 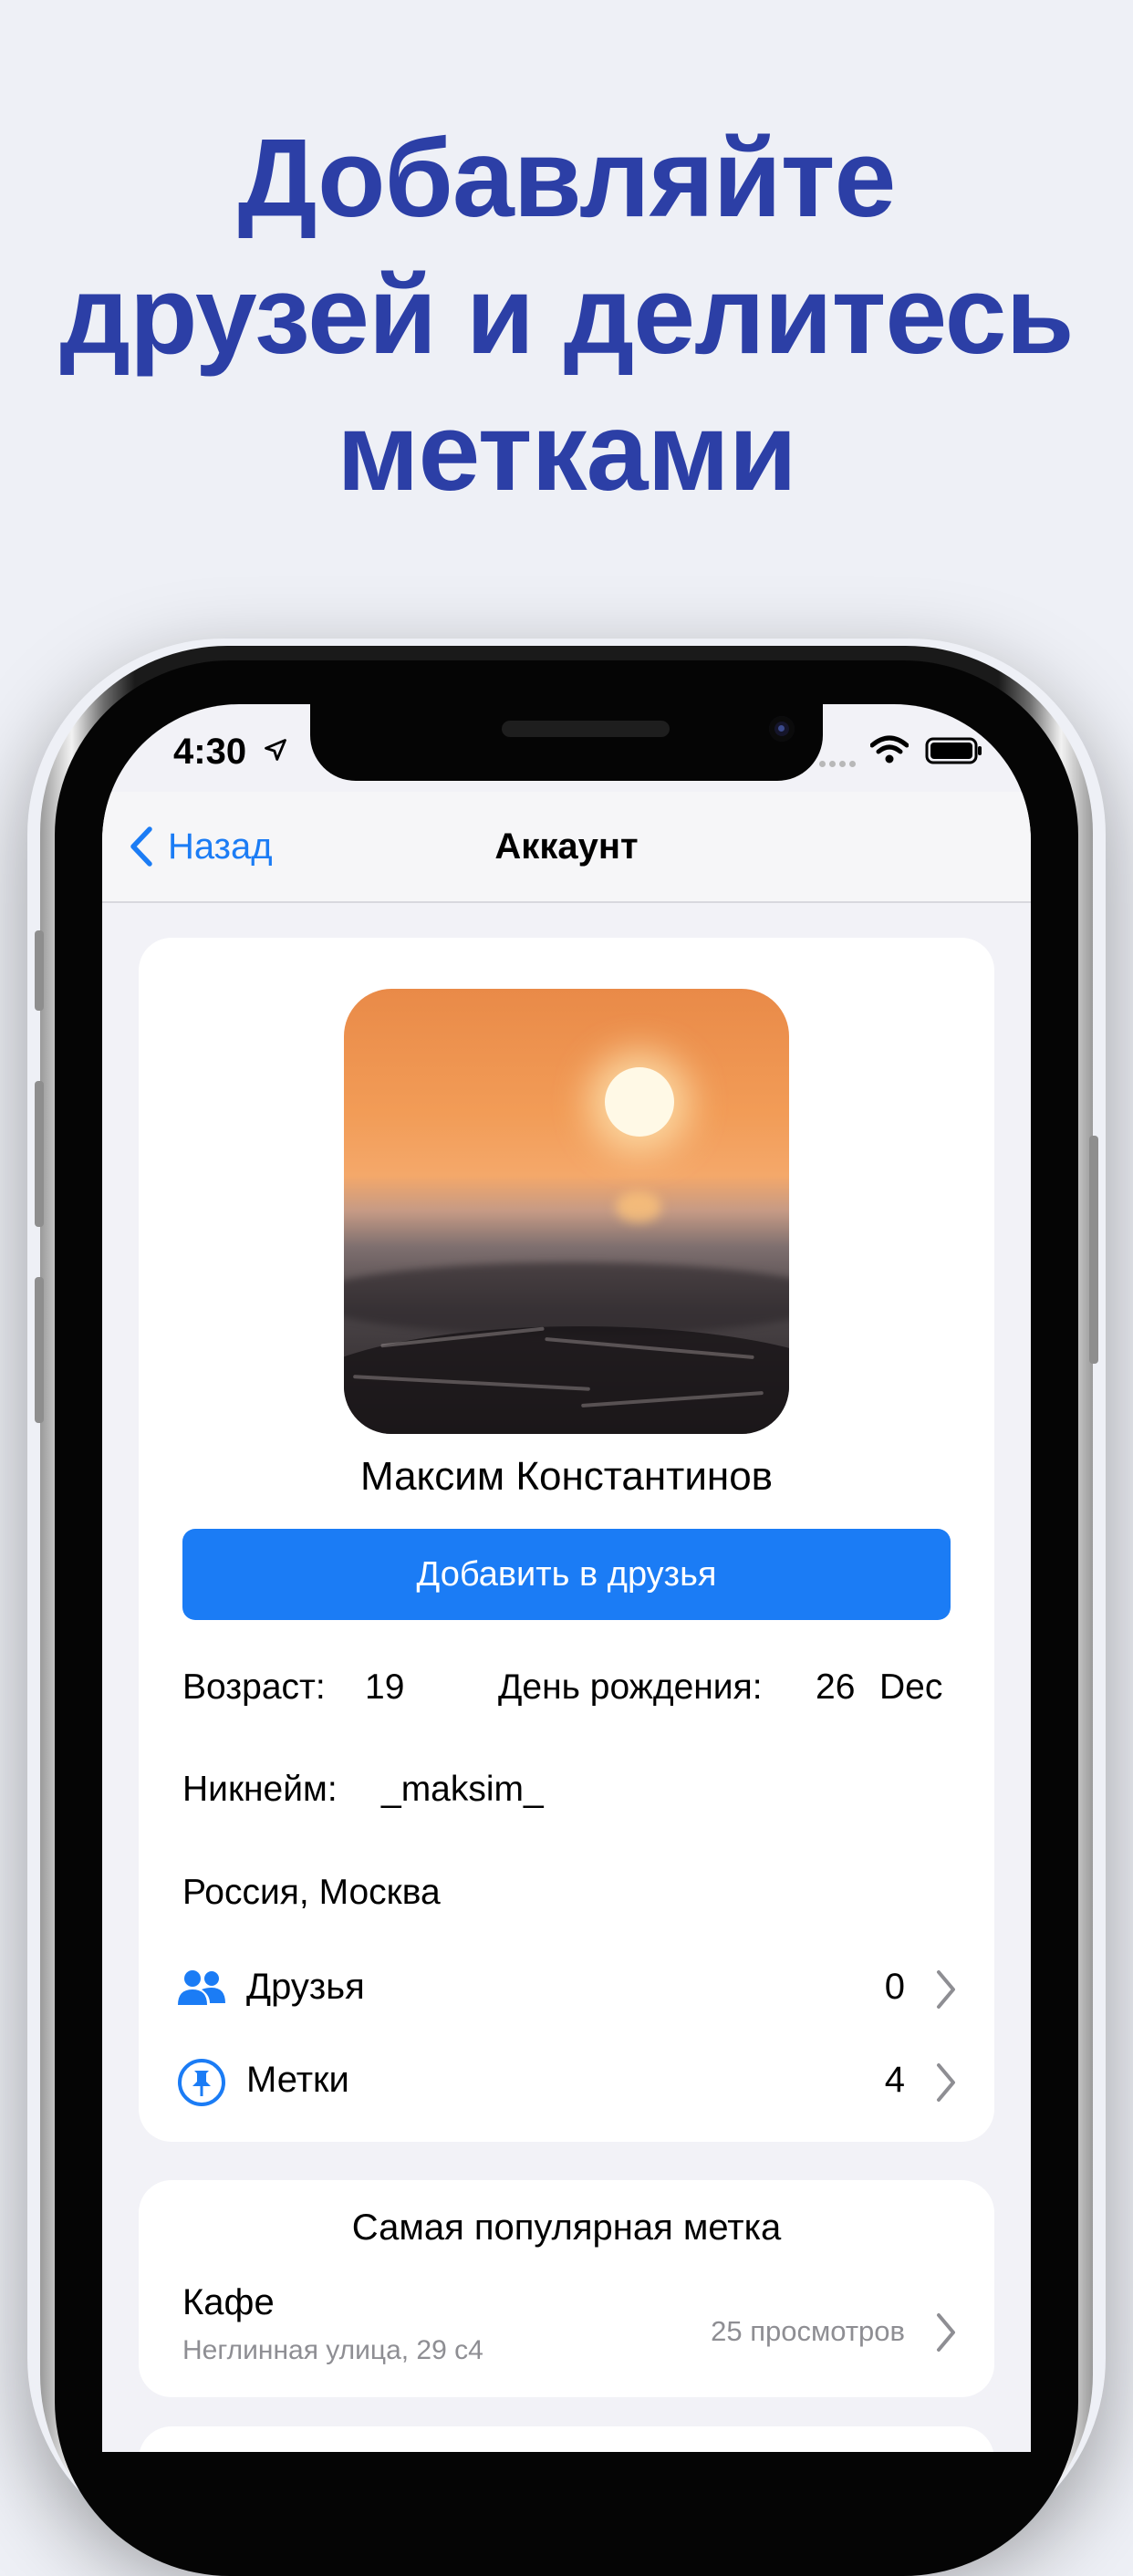 I want to click on nickname-label: Никнейм:, so click(x=260, y=1789).